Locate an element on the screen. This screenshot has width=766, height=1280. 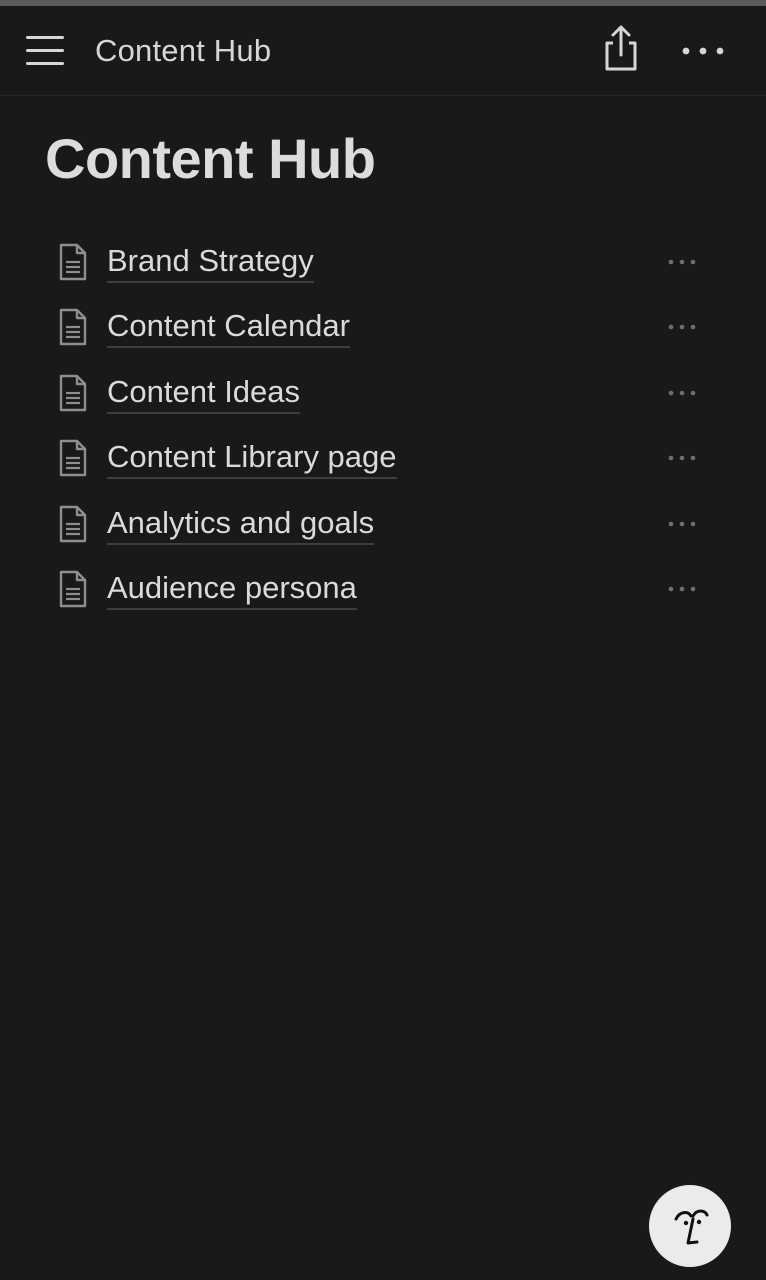
page-link-label: Brand Strategy is located at coordinates (210, 262).